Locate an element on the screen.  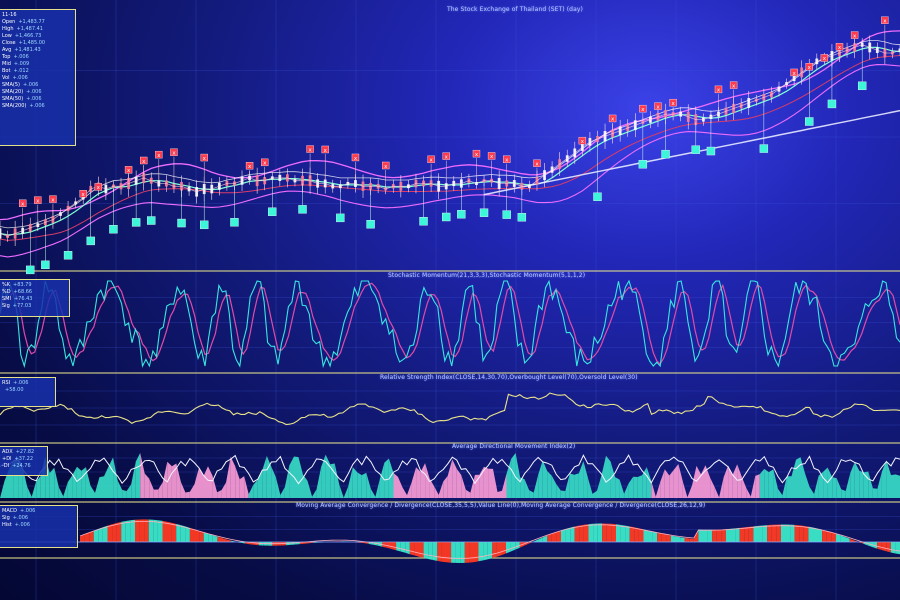
stochastic-info-label: Sig is located at coordinates (6, 306).